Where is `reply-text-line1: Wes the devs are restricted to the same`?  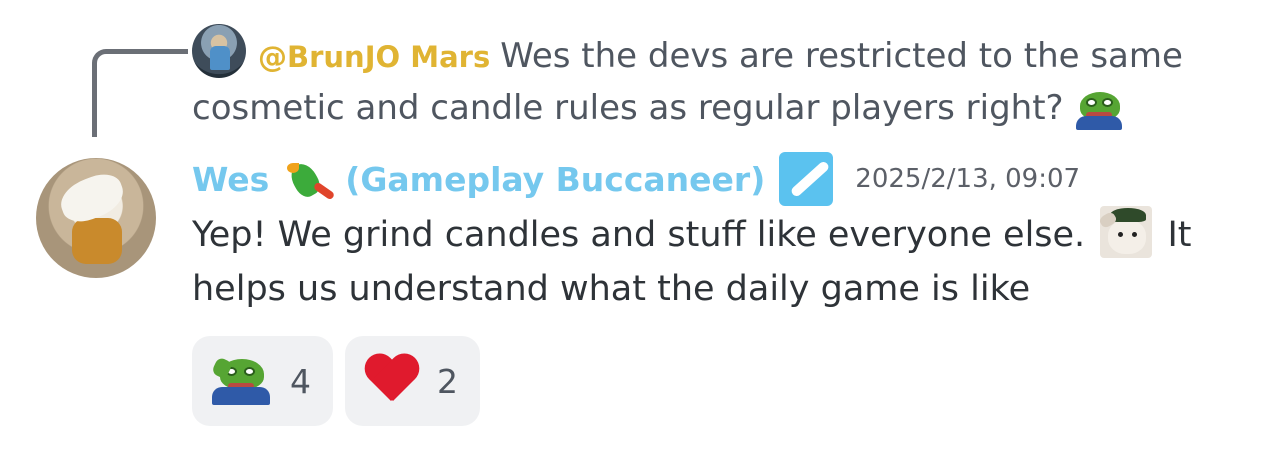
reply-text-line1: Wes the devs are restricted to the same is located at coordinates (841, 56).